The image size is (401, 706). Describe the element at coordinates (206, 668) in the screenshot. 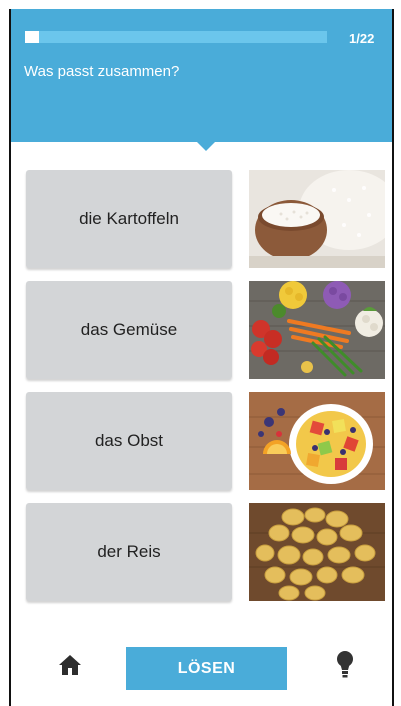

I see `solve-button: LÖSEN` at that location.